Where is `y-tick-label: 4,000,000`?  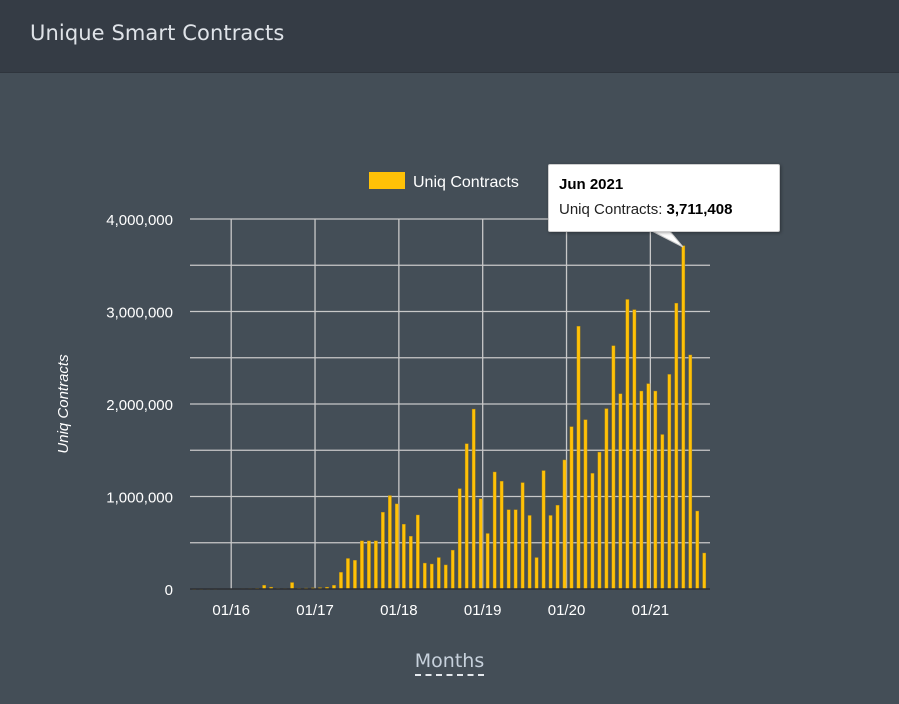
y-tick-label: 4,000,000 is located at coordinates (139, 220).